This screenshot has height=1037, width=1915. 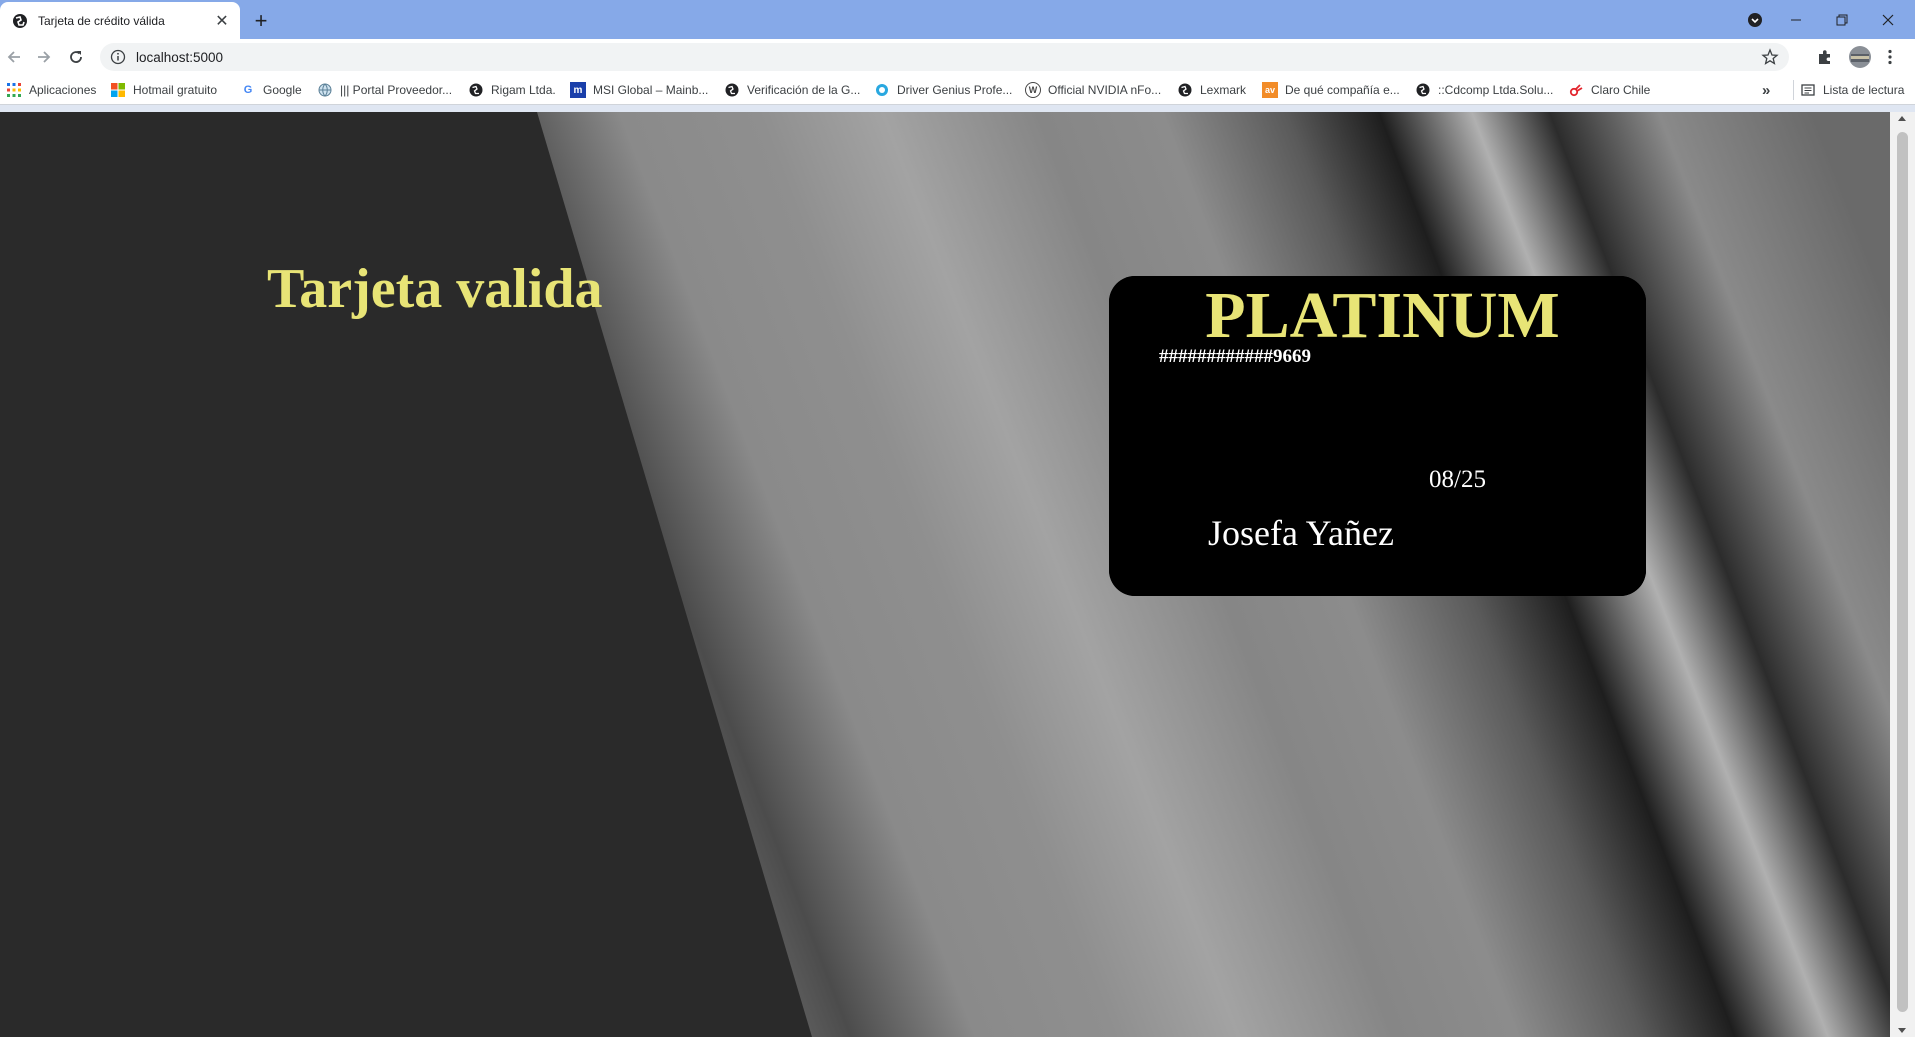 I want to click on scroll-down-arrow-icon, so click(x=1902, y=1030).